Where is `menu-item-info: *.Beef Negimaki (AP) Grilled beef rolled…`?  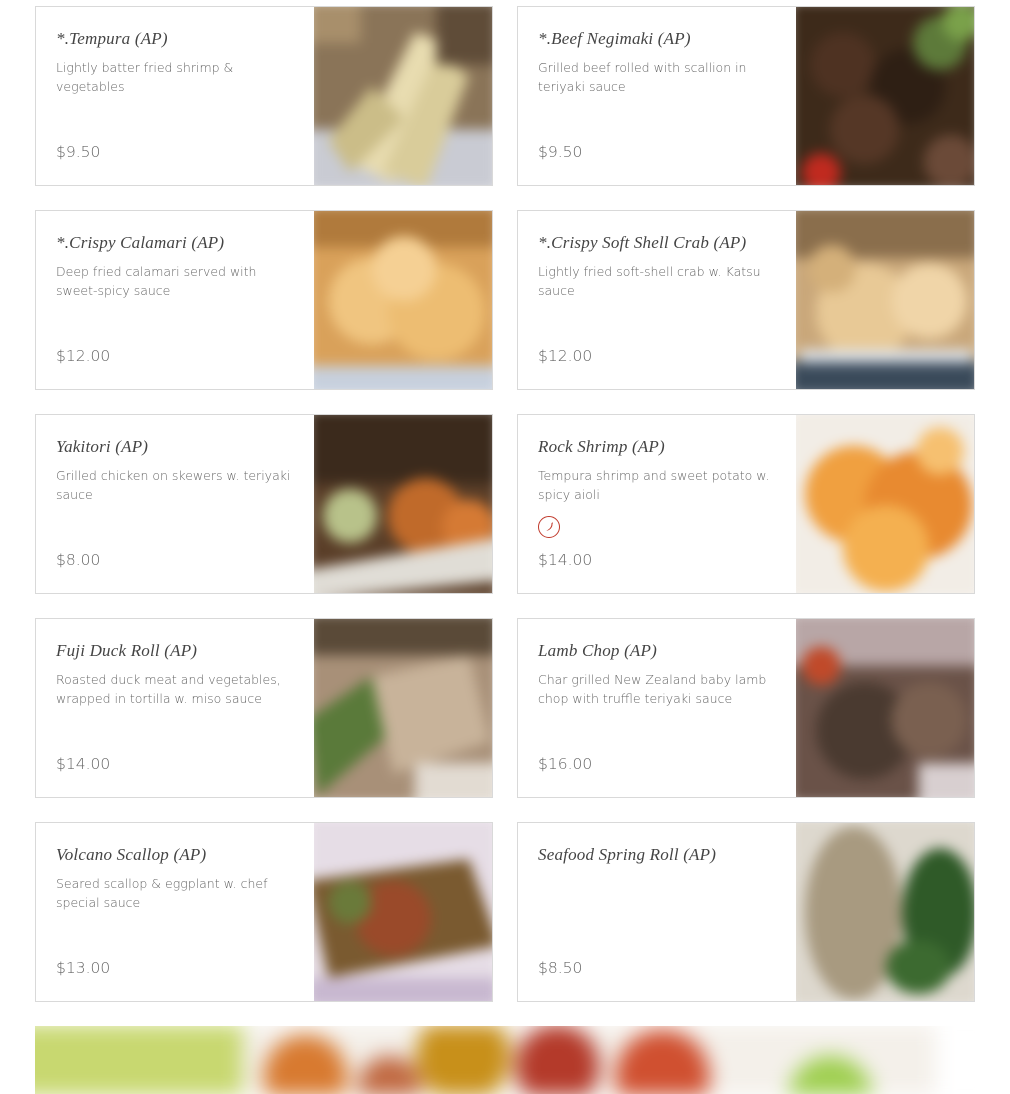 menu-item-info: *.Beef Negimaki (AP) Grilled beef rolled… is located at coordinates (657, 96).